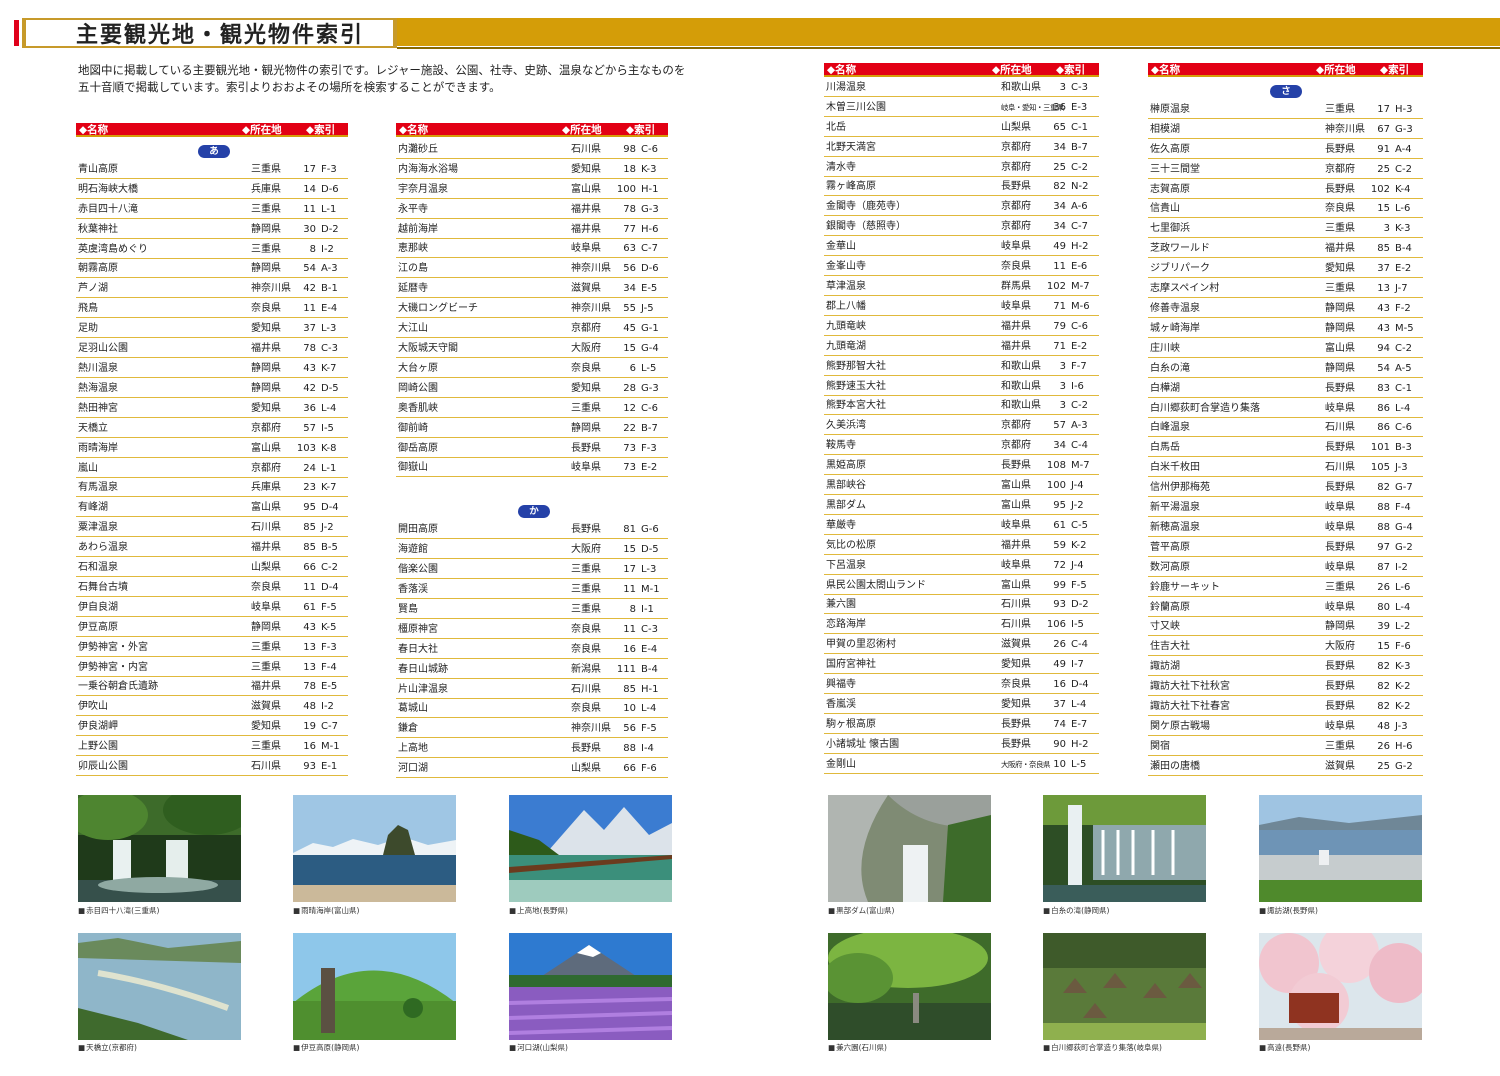  I want to click on photo-sandbar, so click(159, 986).